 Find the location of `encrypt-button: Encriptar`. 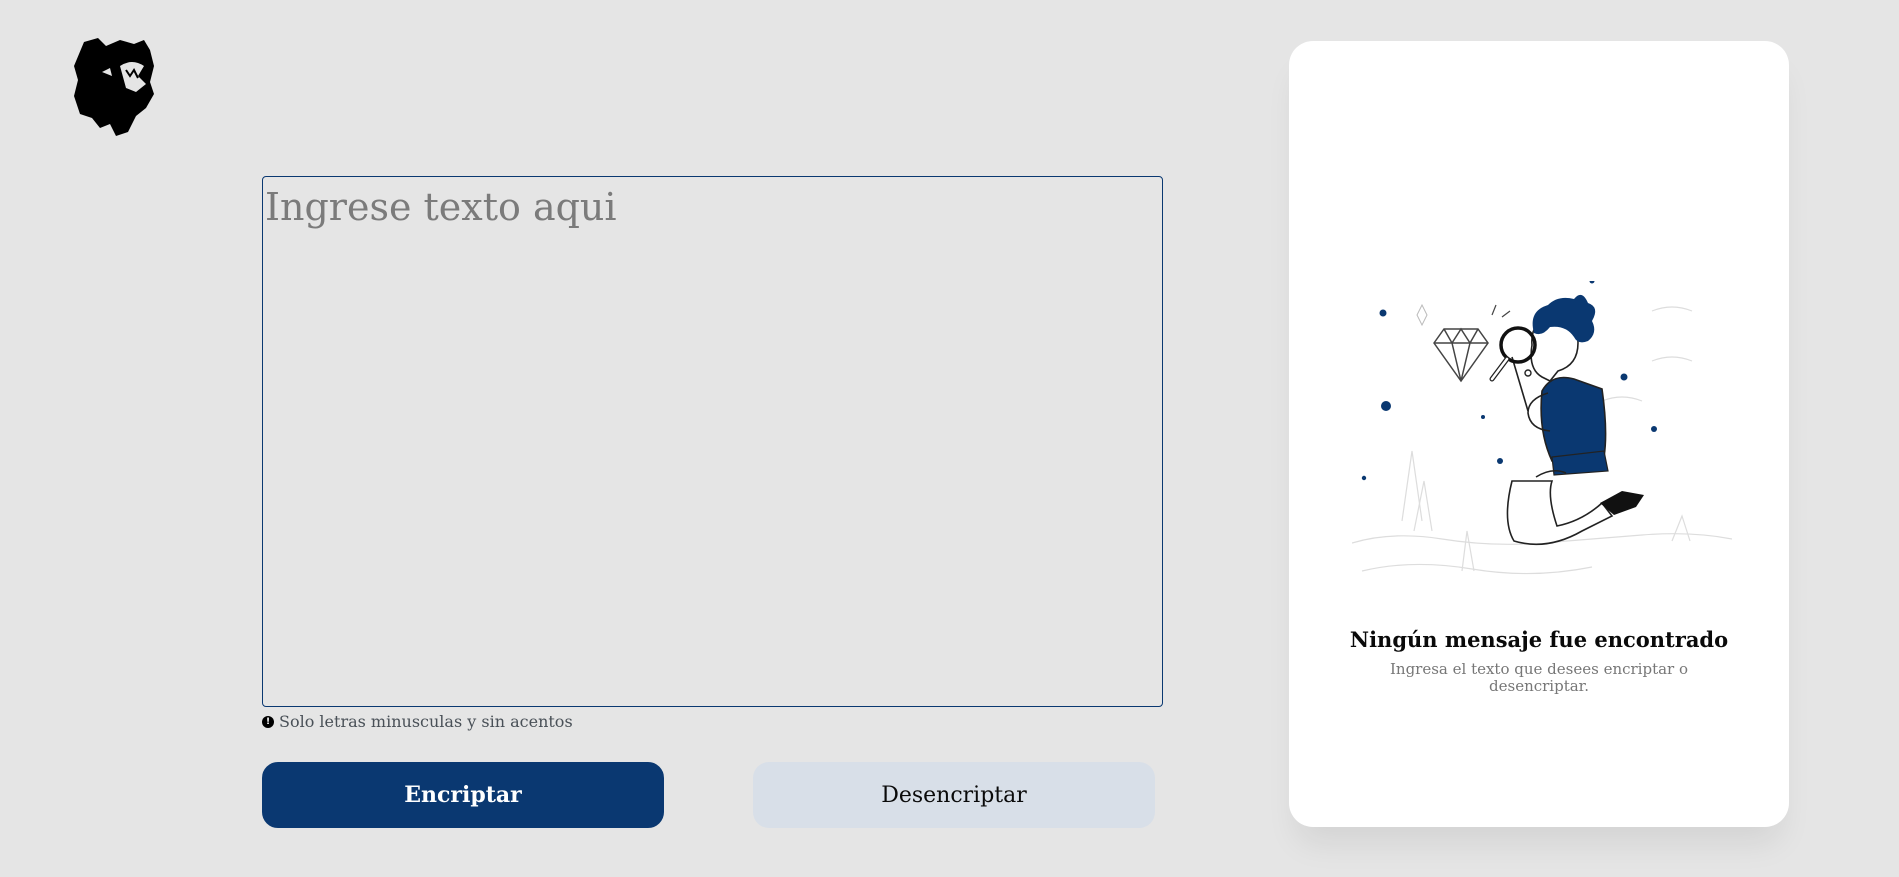

encrypt-button: Encriptar is located at coordinates (463, 795).